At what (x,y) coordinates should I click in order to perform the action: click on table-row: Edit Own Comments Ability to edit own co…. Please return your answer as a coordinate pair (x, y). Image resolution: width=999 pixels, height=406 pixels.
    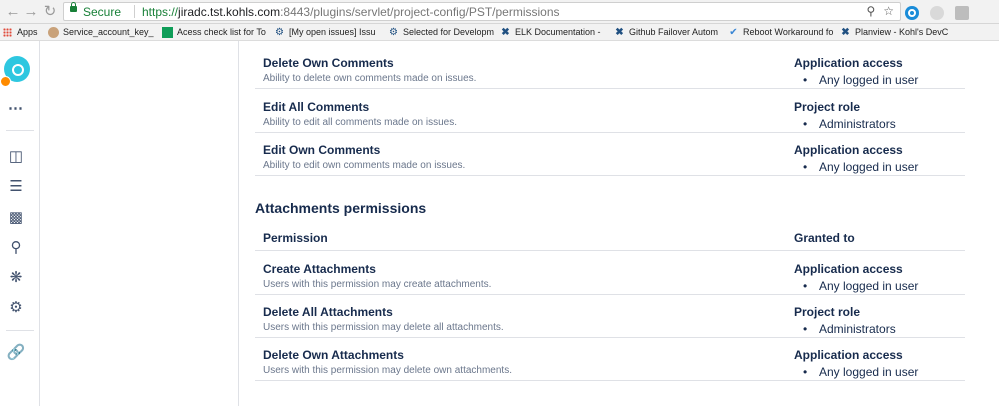
    Looking at the image, I should click on (610, 154).